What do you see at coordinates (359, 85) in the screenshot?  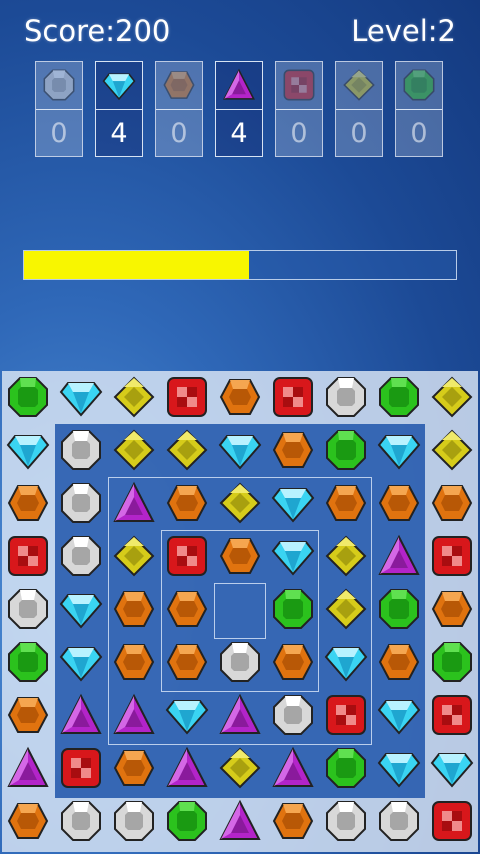 I see `yellow-gem-icon` at bounding box center [359, 85].